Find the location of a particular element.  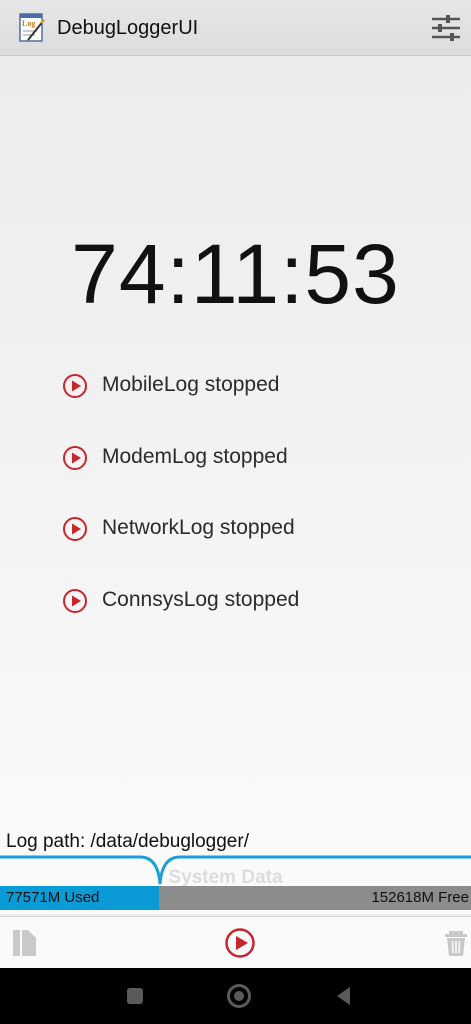

recents-square-icon is located at coordinates (135, 996).